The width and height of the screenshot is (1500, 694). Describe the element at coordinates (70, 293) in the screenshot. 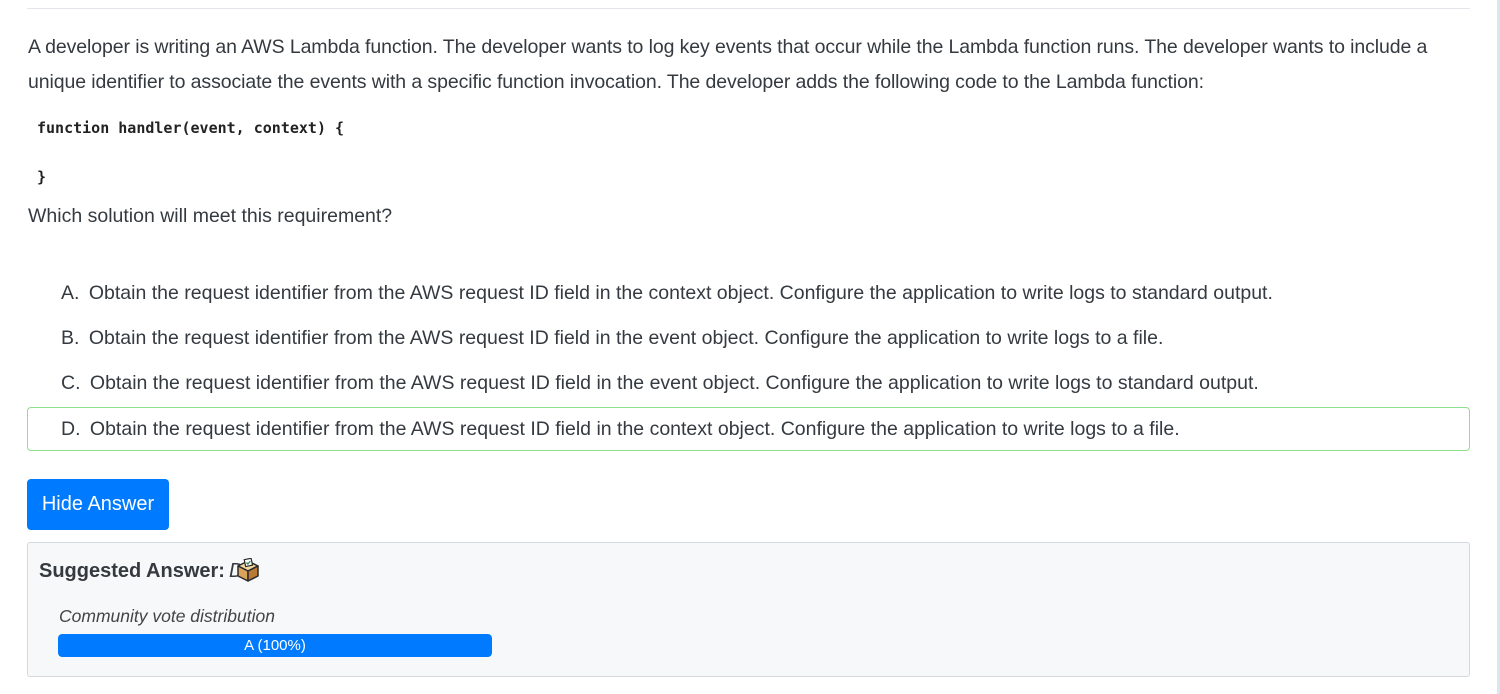

I see `choice-letter: A.` at that location.